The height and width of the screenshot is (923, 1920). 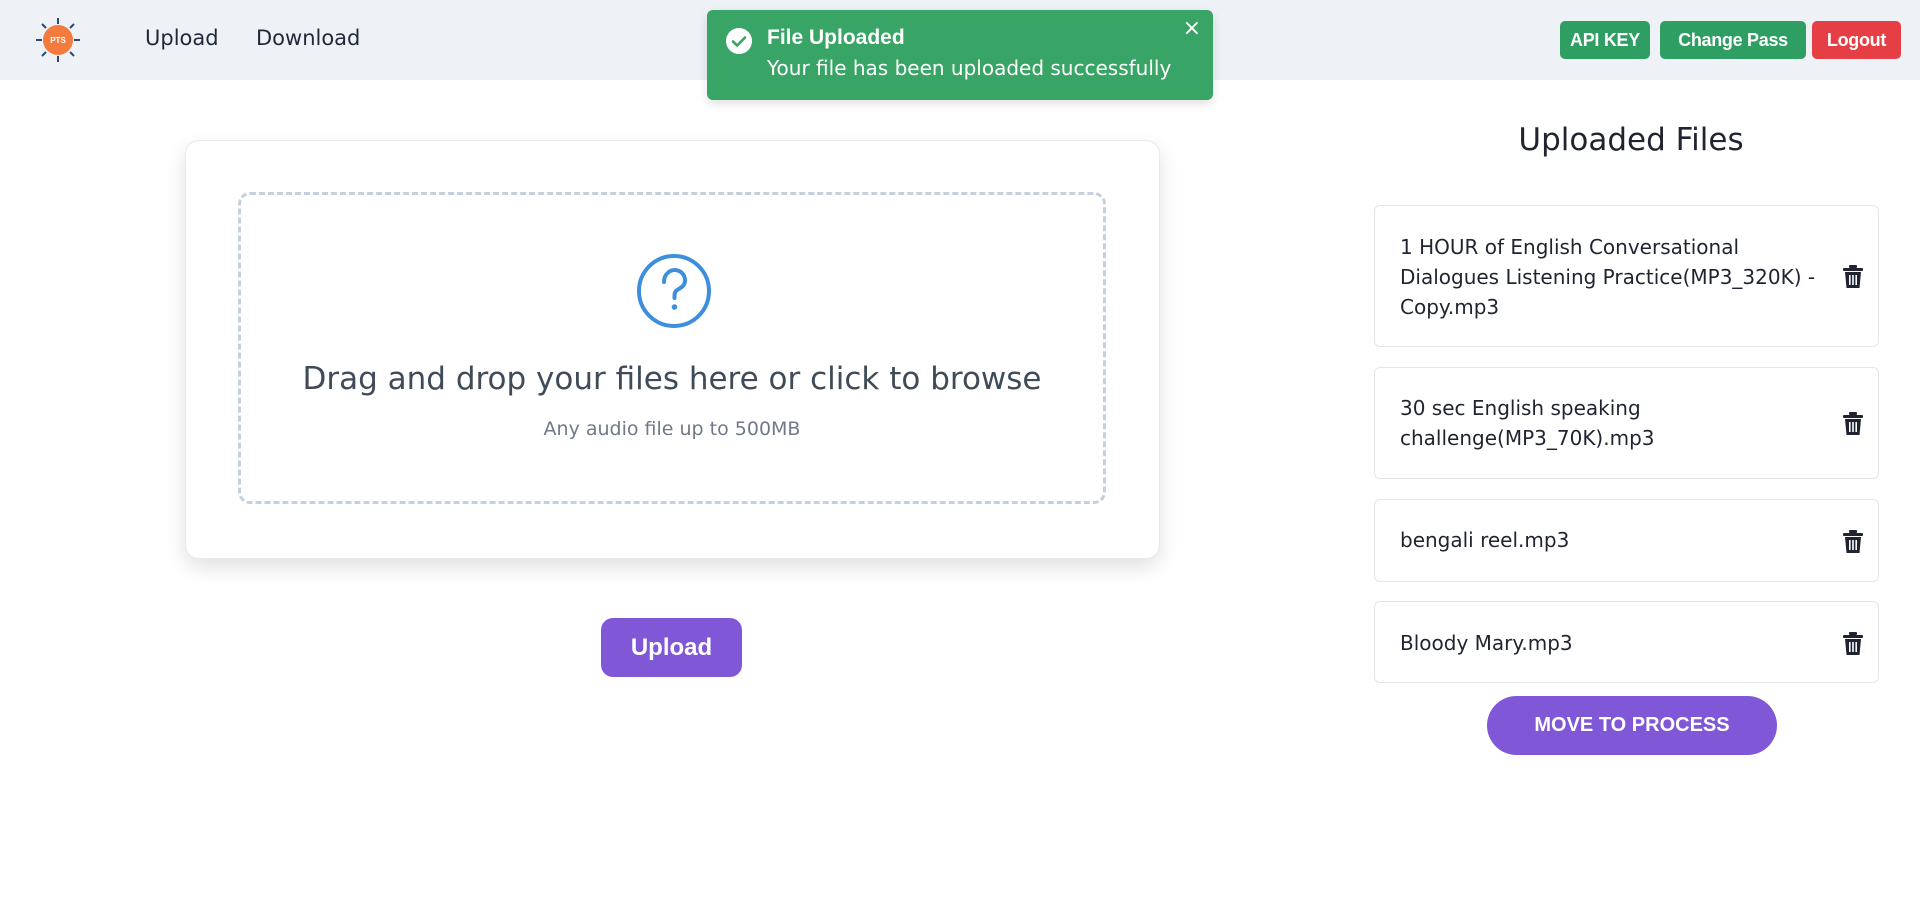 I want to click on check-circle-icon, so click(x=739, y=41).